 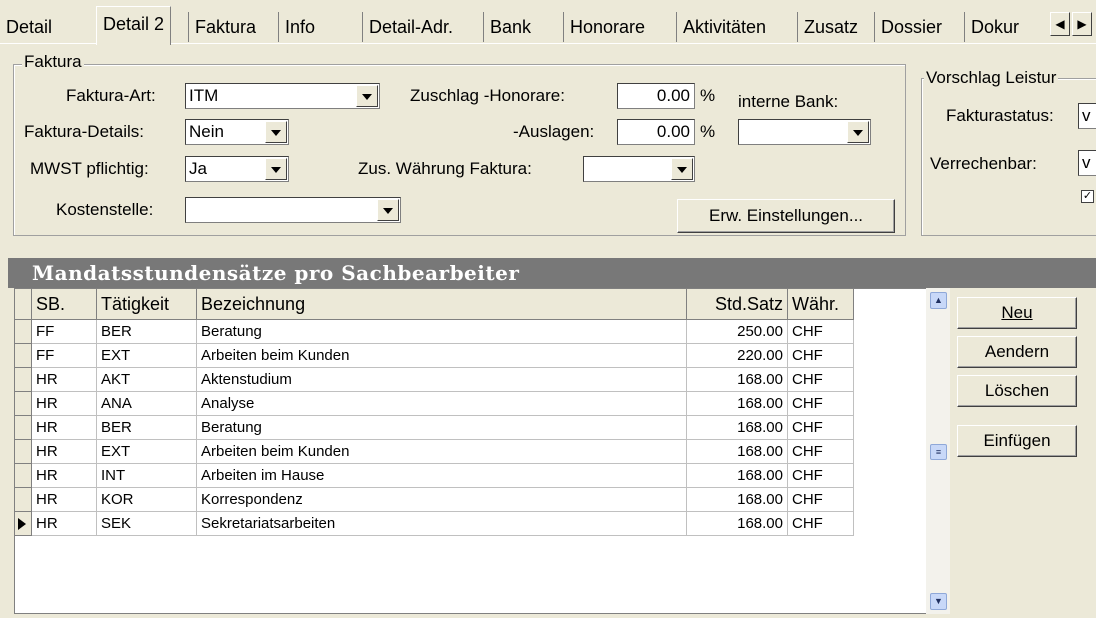 What do you see at coordinates (821, 304) in the screenshot?
I see `column-header-waehr: Währ.` at bounding box center [821, 304].